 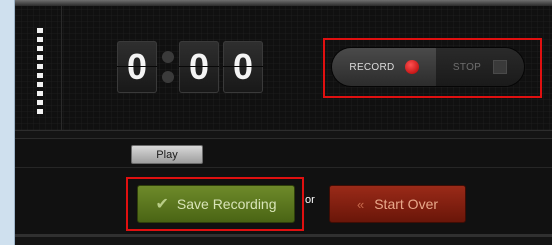 What do you see at coordinates (137, 67) in the screenshot?
I see `timer-minutes-digit: 0` at bounding box center [137, 67].